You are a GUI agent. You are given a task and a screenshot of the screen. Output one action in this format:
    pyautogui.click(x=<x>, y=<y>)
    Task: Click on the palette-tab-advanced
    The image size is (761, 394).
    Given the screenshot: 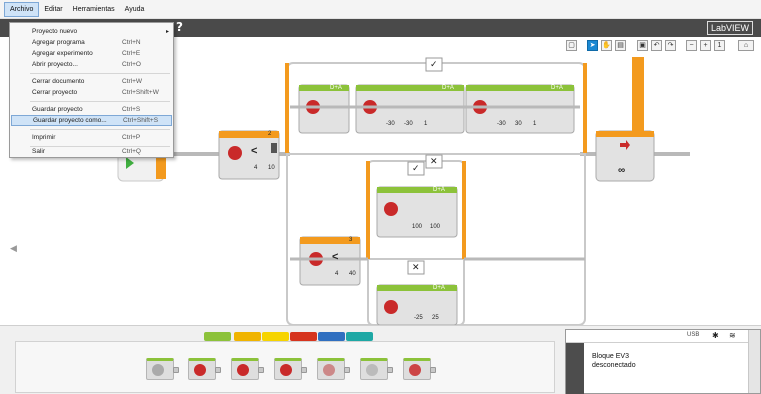 What is the action you would take?
    pyautogui.click(x=331, y=336)
    